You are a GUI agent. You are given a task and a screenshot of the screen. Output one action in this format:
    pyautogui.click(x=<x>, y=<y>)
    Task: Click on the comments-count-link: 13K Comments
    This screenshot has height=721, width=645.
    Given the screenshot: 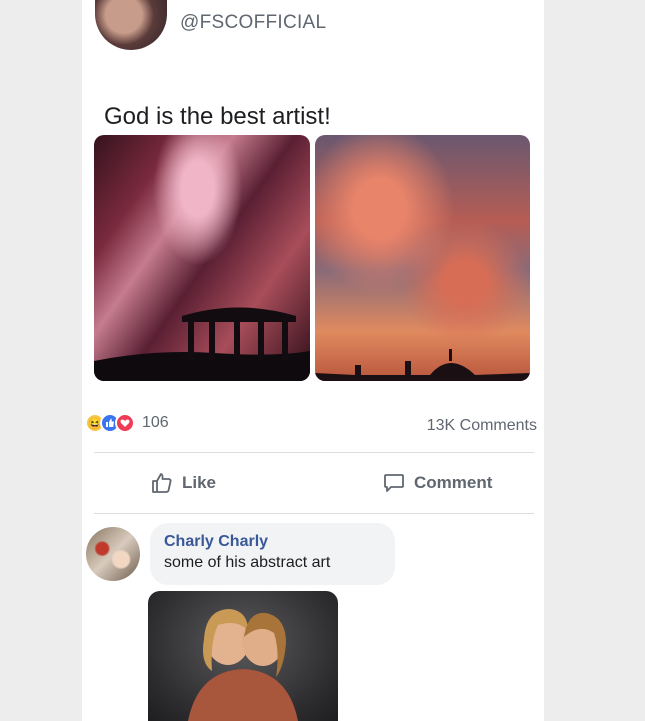 What is the action you would take?
    pyautogui.click(x=482, y=426)
    